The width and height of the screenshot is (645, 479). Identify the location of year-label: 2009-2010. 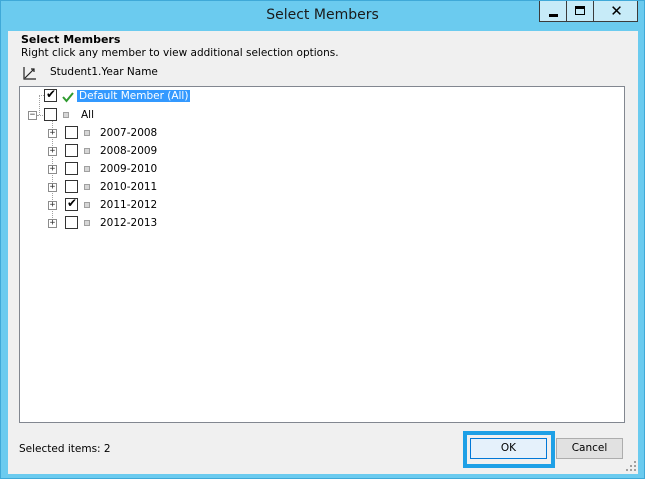
(128, 169).